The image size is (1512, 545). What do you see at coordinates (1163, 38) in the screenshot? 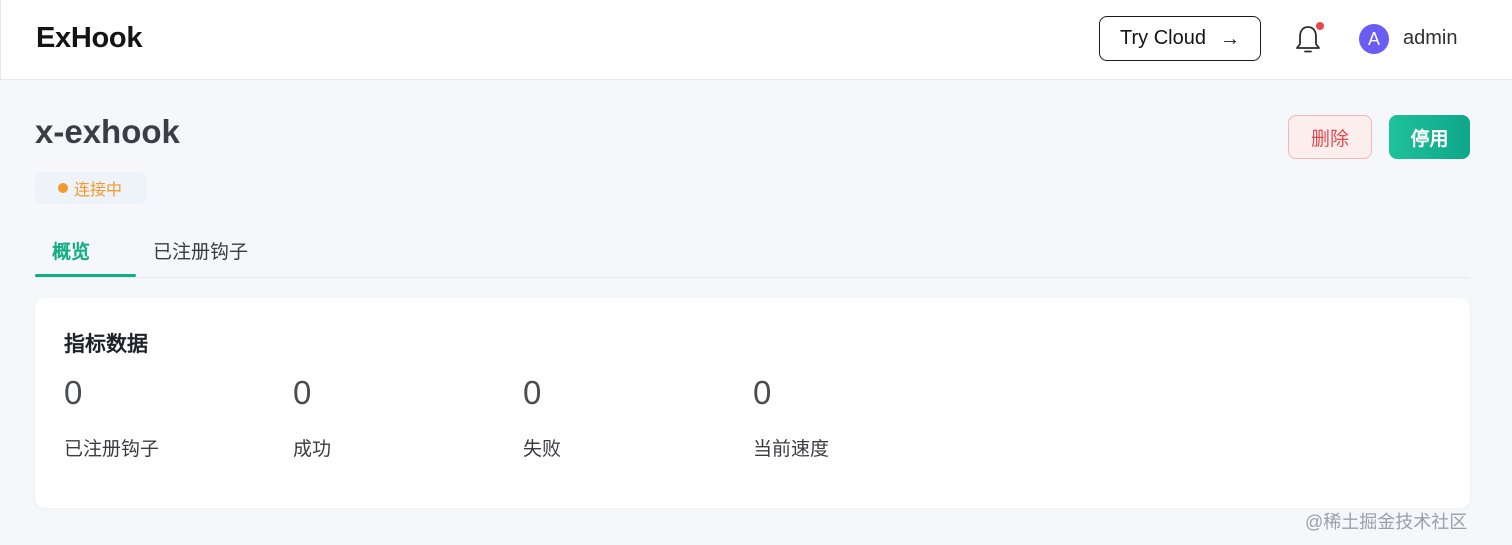
I see `try-cloud-label: Try Cloud` at bounding box center [1163, 38].